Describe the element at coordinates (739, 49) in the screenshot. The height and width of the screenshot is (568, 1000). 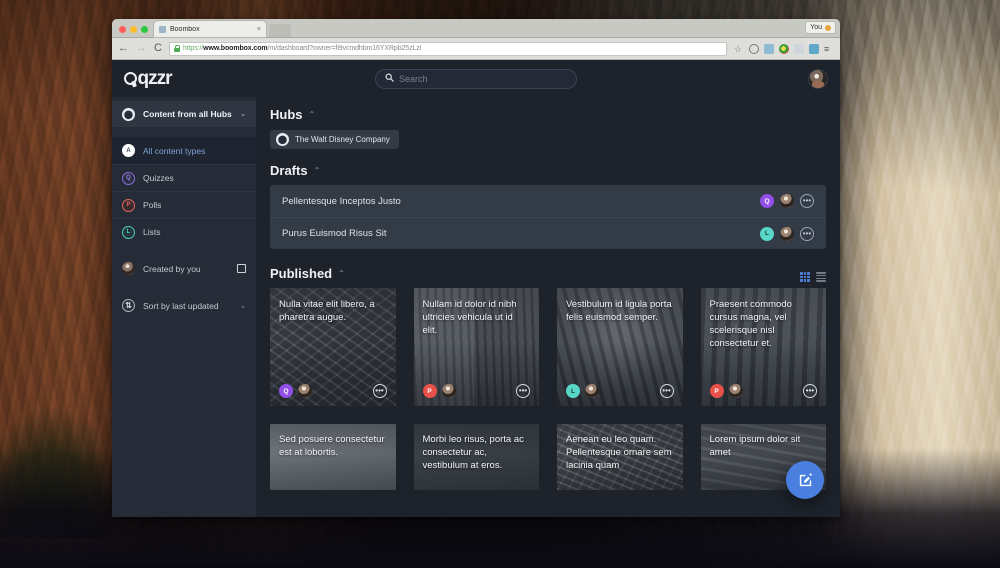
I see `bookmark-star-icon: ☆` at that location.